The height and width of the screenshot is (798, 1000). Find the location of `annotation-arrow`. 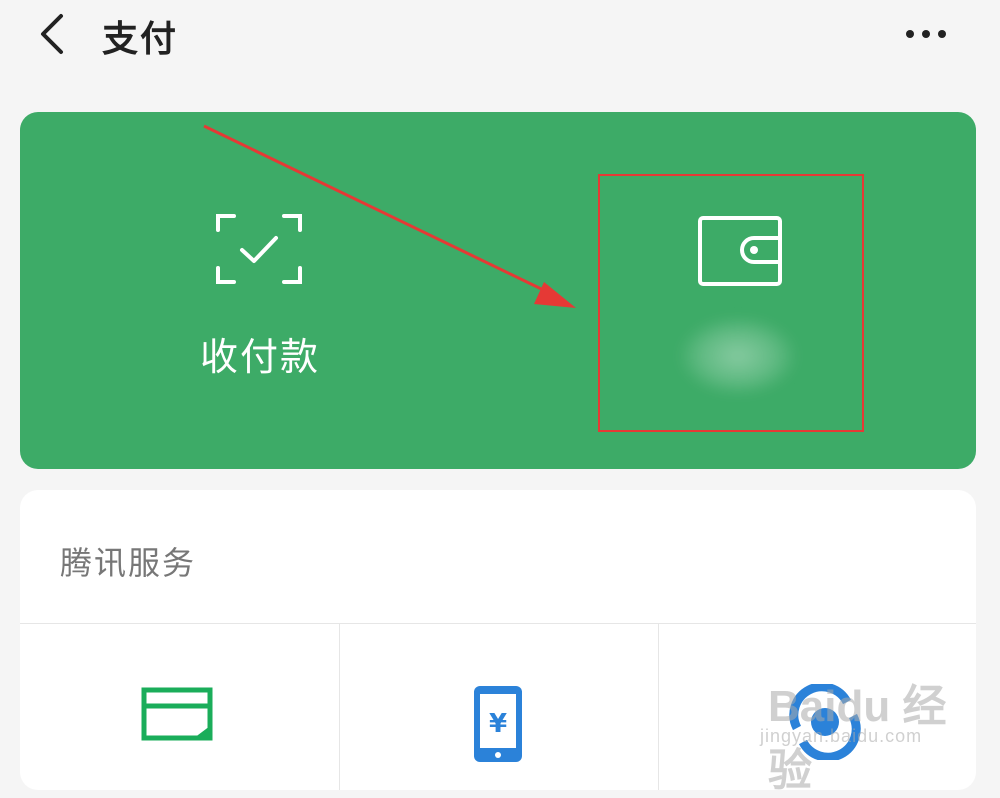

annotation-arrow is located at coordinates (389, 216).